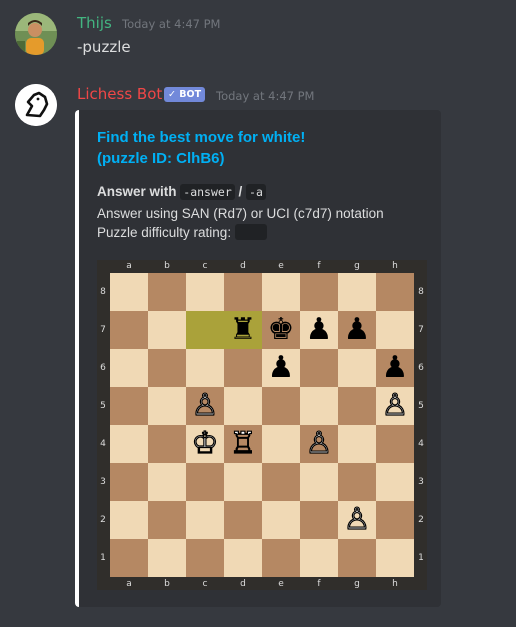 This screenshot has height=627, width=516. What do you see at coordinates (205, 292) in the screenshot?
I see `square-c8` at bounding box center [205, 292].